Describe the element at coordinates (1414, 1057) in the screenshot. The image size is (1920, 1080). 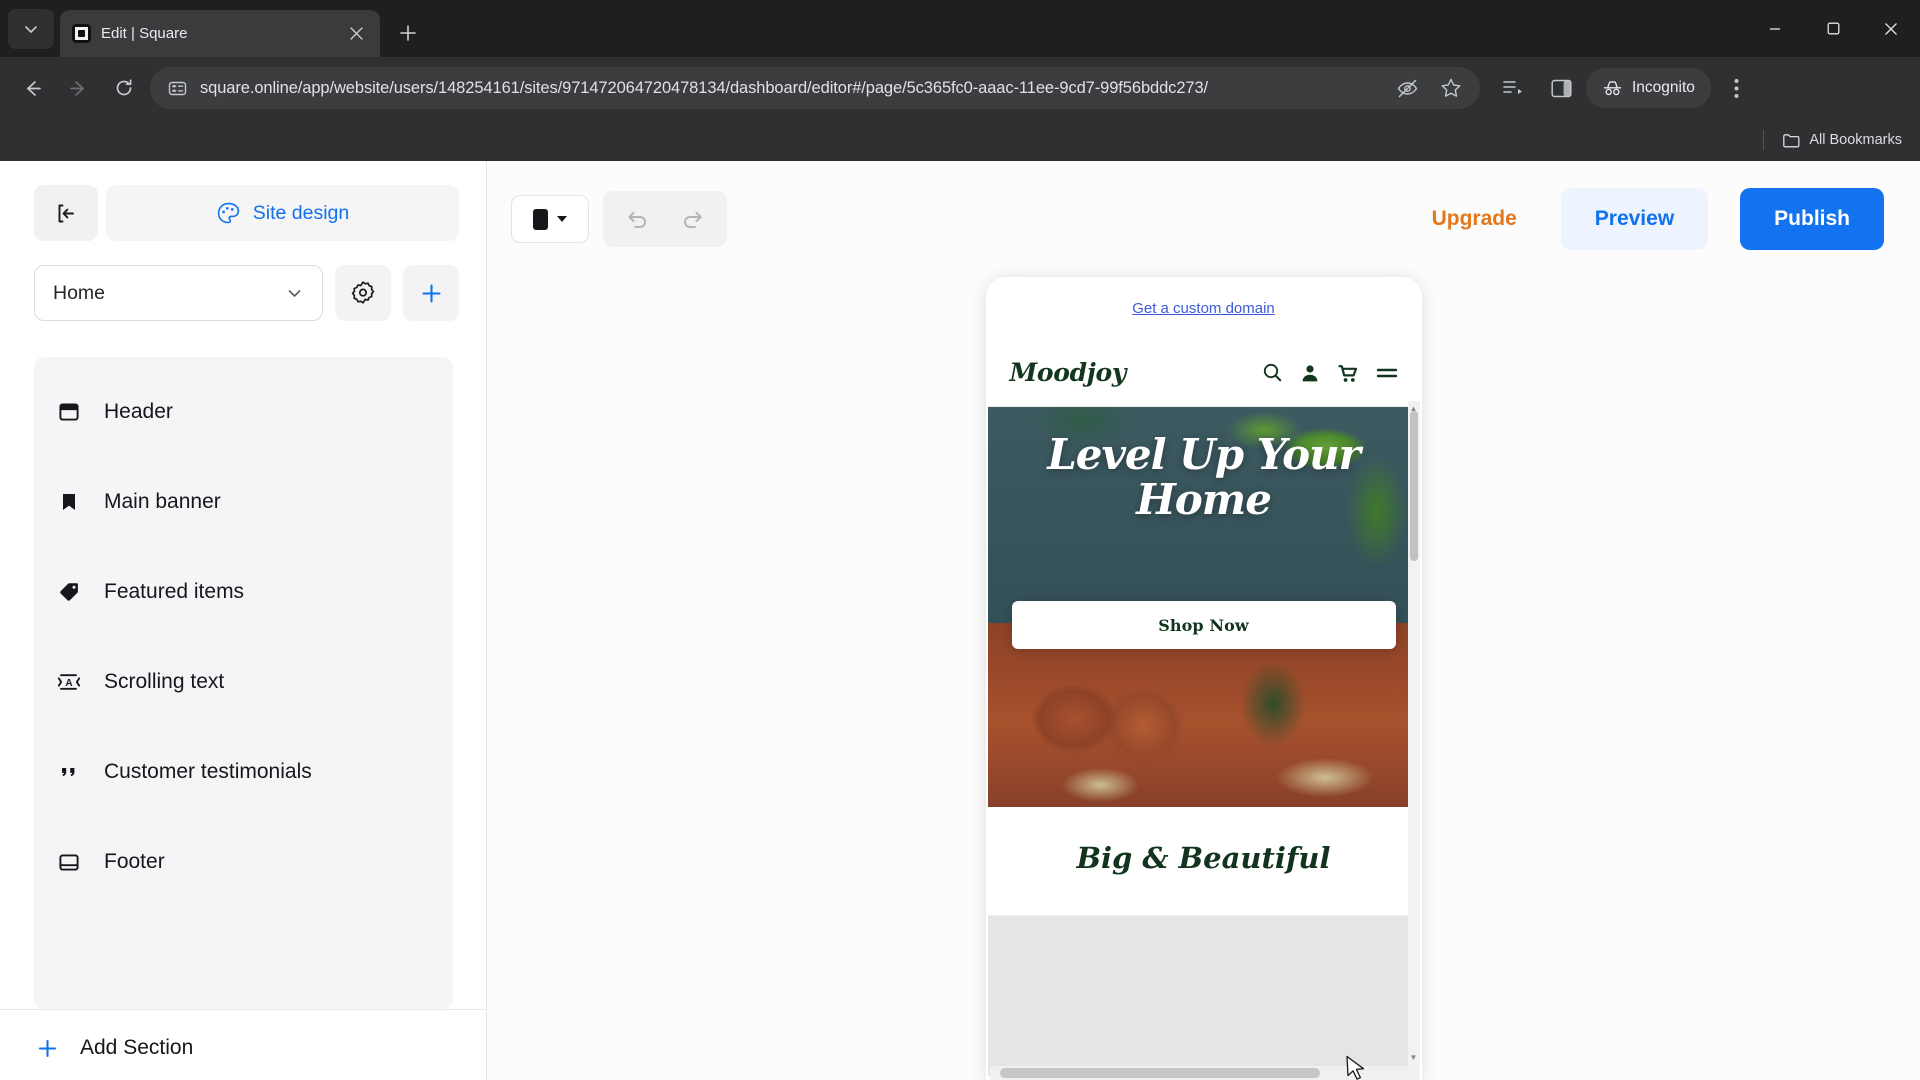
I see `chevron-down-icon: ▼` at that location.